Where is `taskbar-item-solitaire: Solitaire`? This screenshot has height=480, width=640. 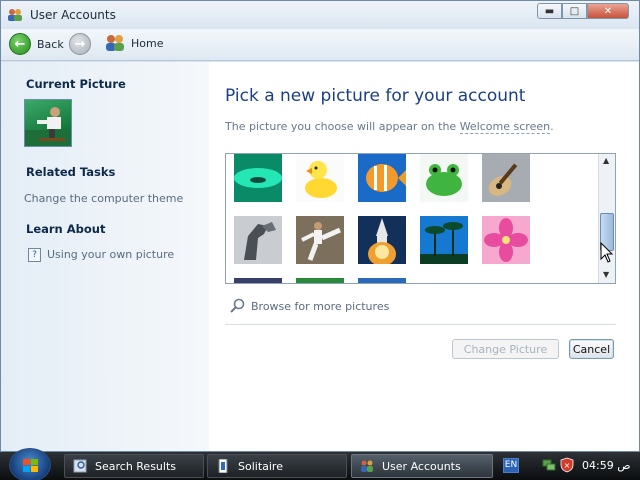
taskbar-item-solitaire: Solitaire is located at coordinates (277, 466).